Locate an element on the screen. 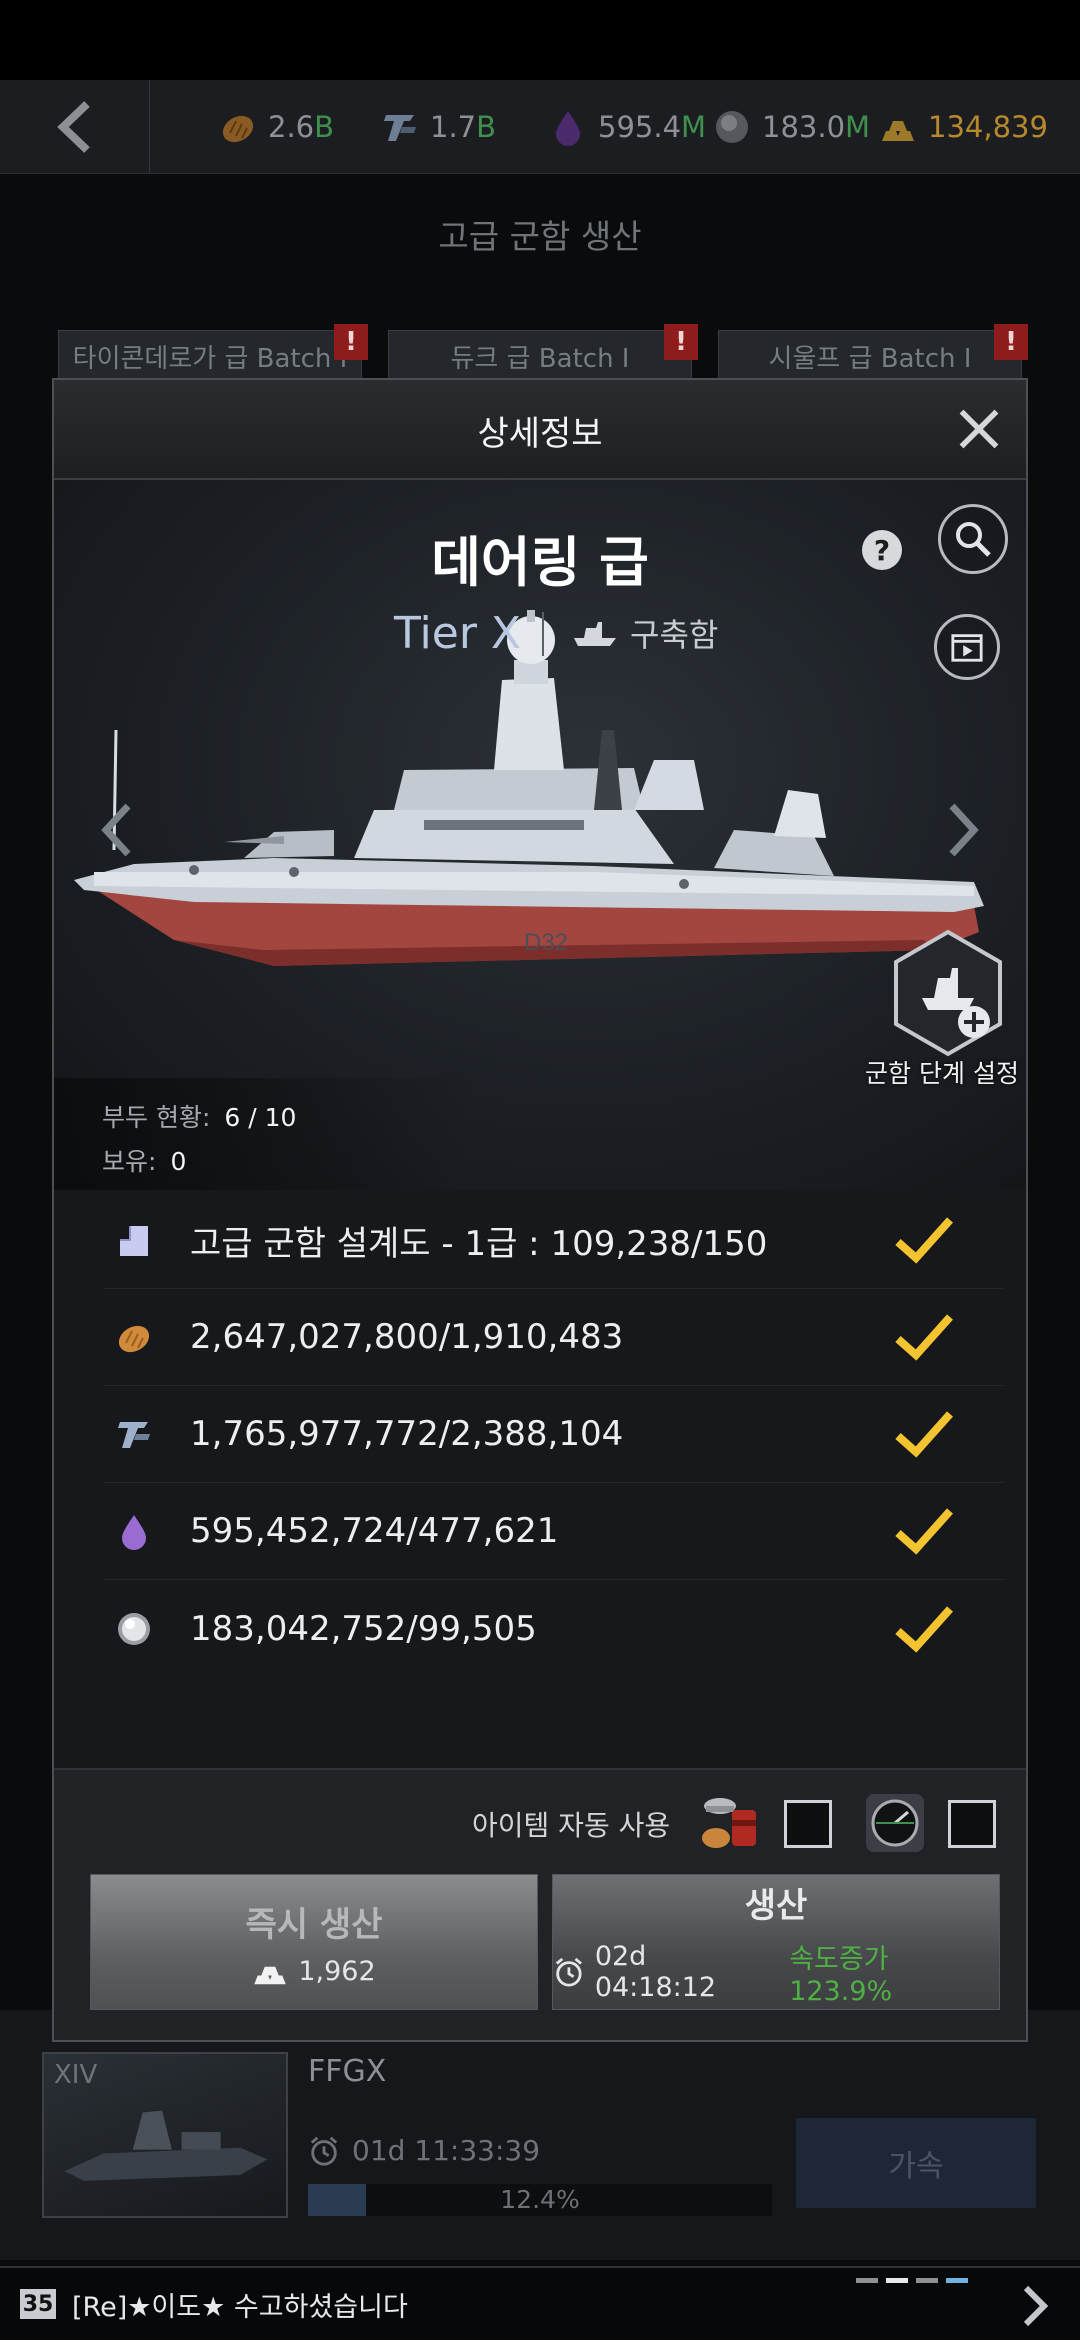 The height and width of the screenshot is (2340, 1080). ship-tier: Tier X is located at coordinates (458, 633).